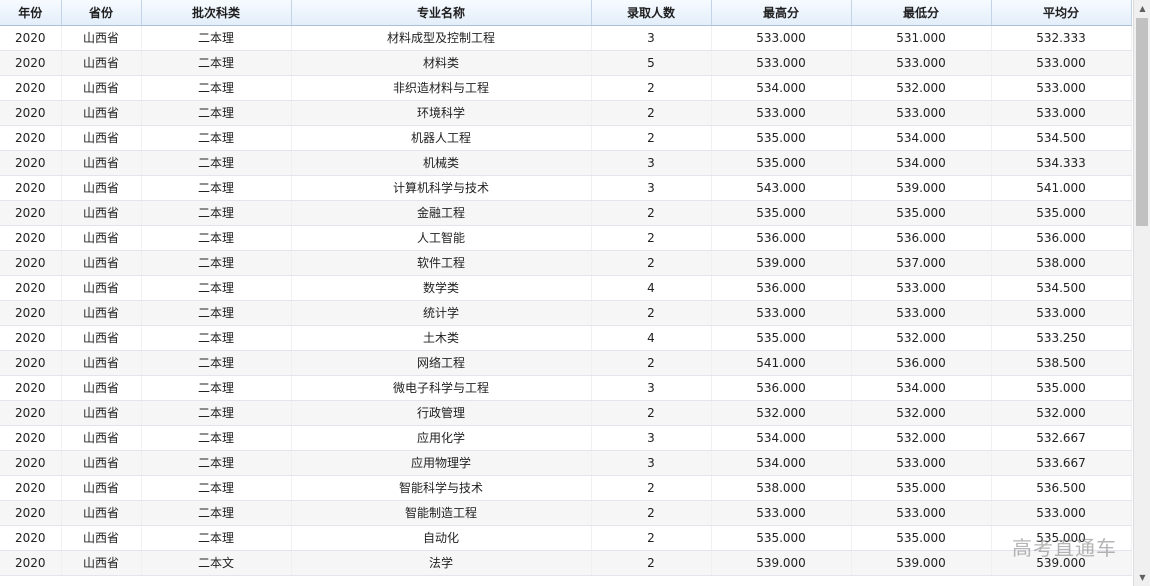 Image resolution: width=1150 pixels, height=586 pixels. What do you see at coordinates (1061, 213) in the screenshot?
I see `cell-avg-score: 535.000` at bounding box center [1061, 213].